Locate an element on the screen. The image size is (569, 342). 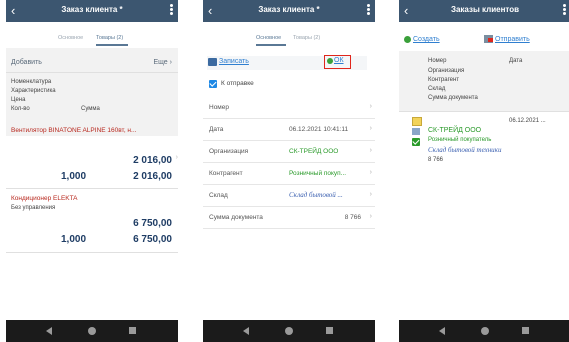
col-quantity: Кол-во is located at coordinates (20, 109).